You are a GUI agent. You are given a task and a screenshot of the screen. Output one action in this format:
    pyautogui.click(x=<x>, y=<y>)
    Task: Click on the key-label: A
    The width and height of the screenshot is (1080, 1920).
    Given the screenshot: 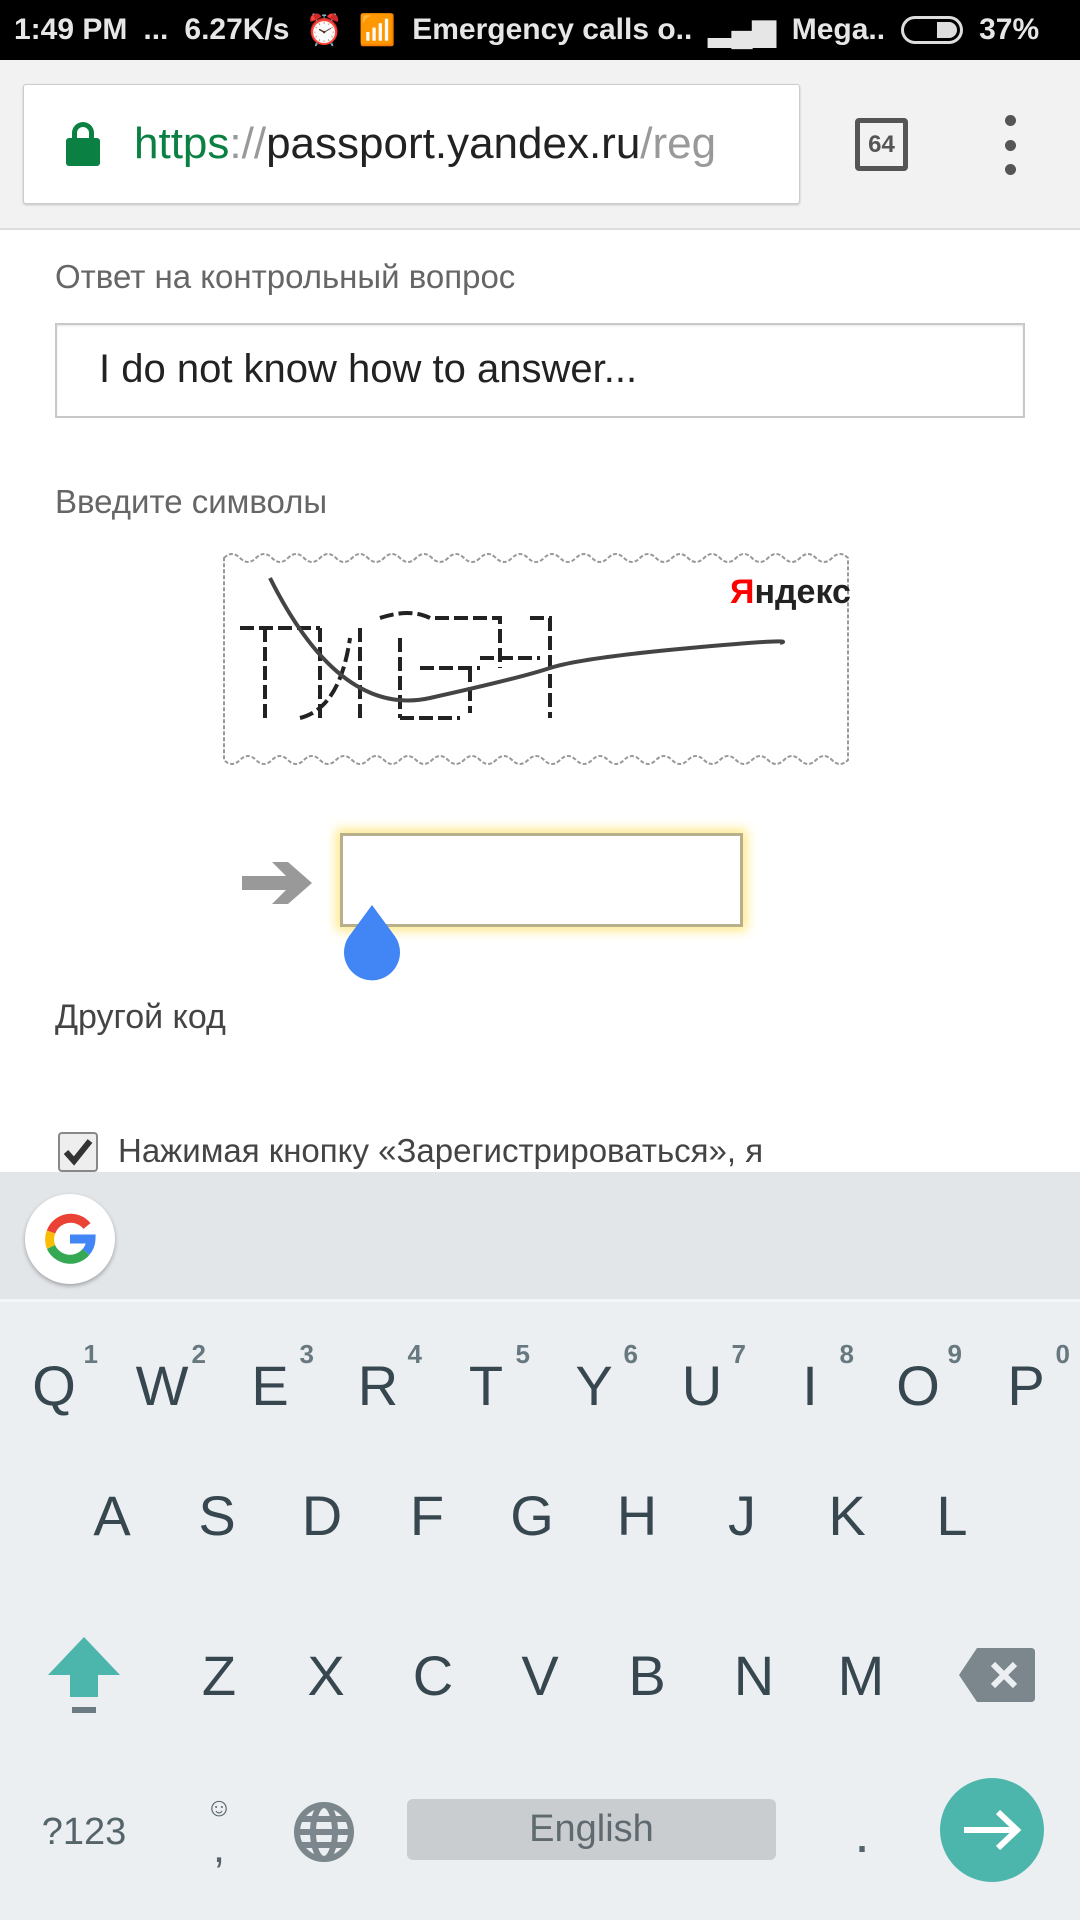 What is the action you would take?
    pyautogui.click(x=112, y=1515)
    